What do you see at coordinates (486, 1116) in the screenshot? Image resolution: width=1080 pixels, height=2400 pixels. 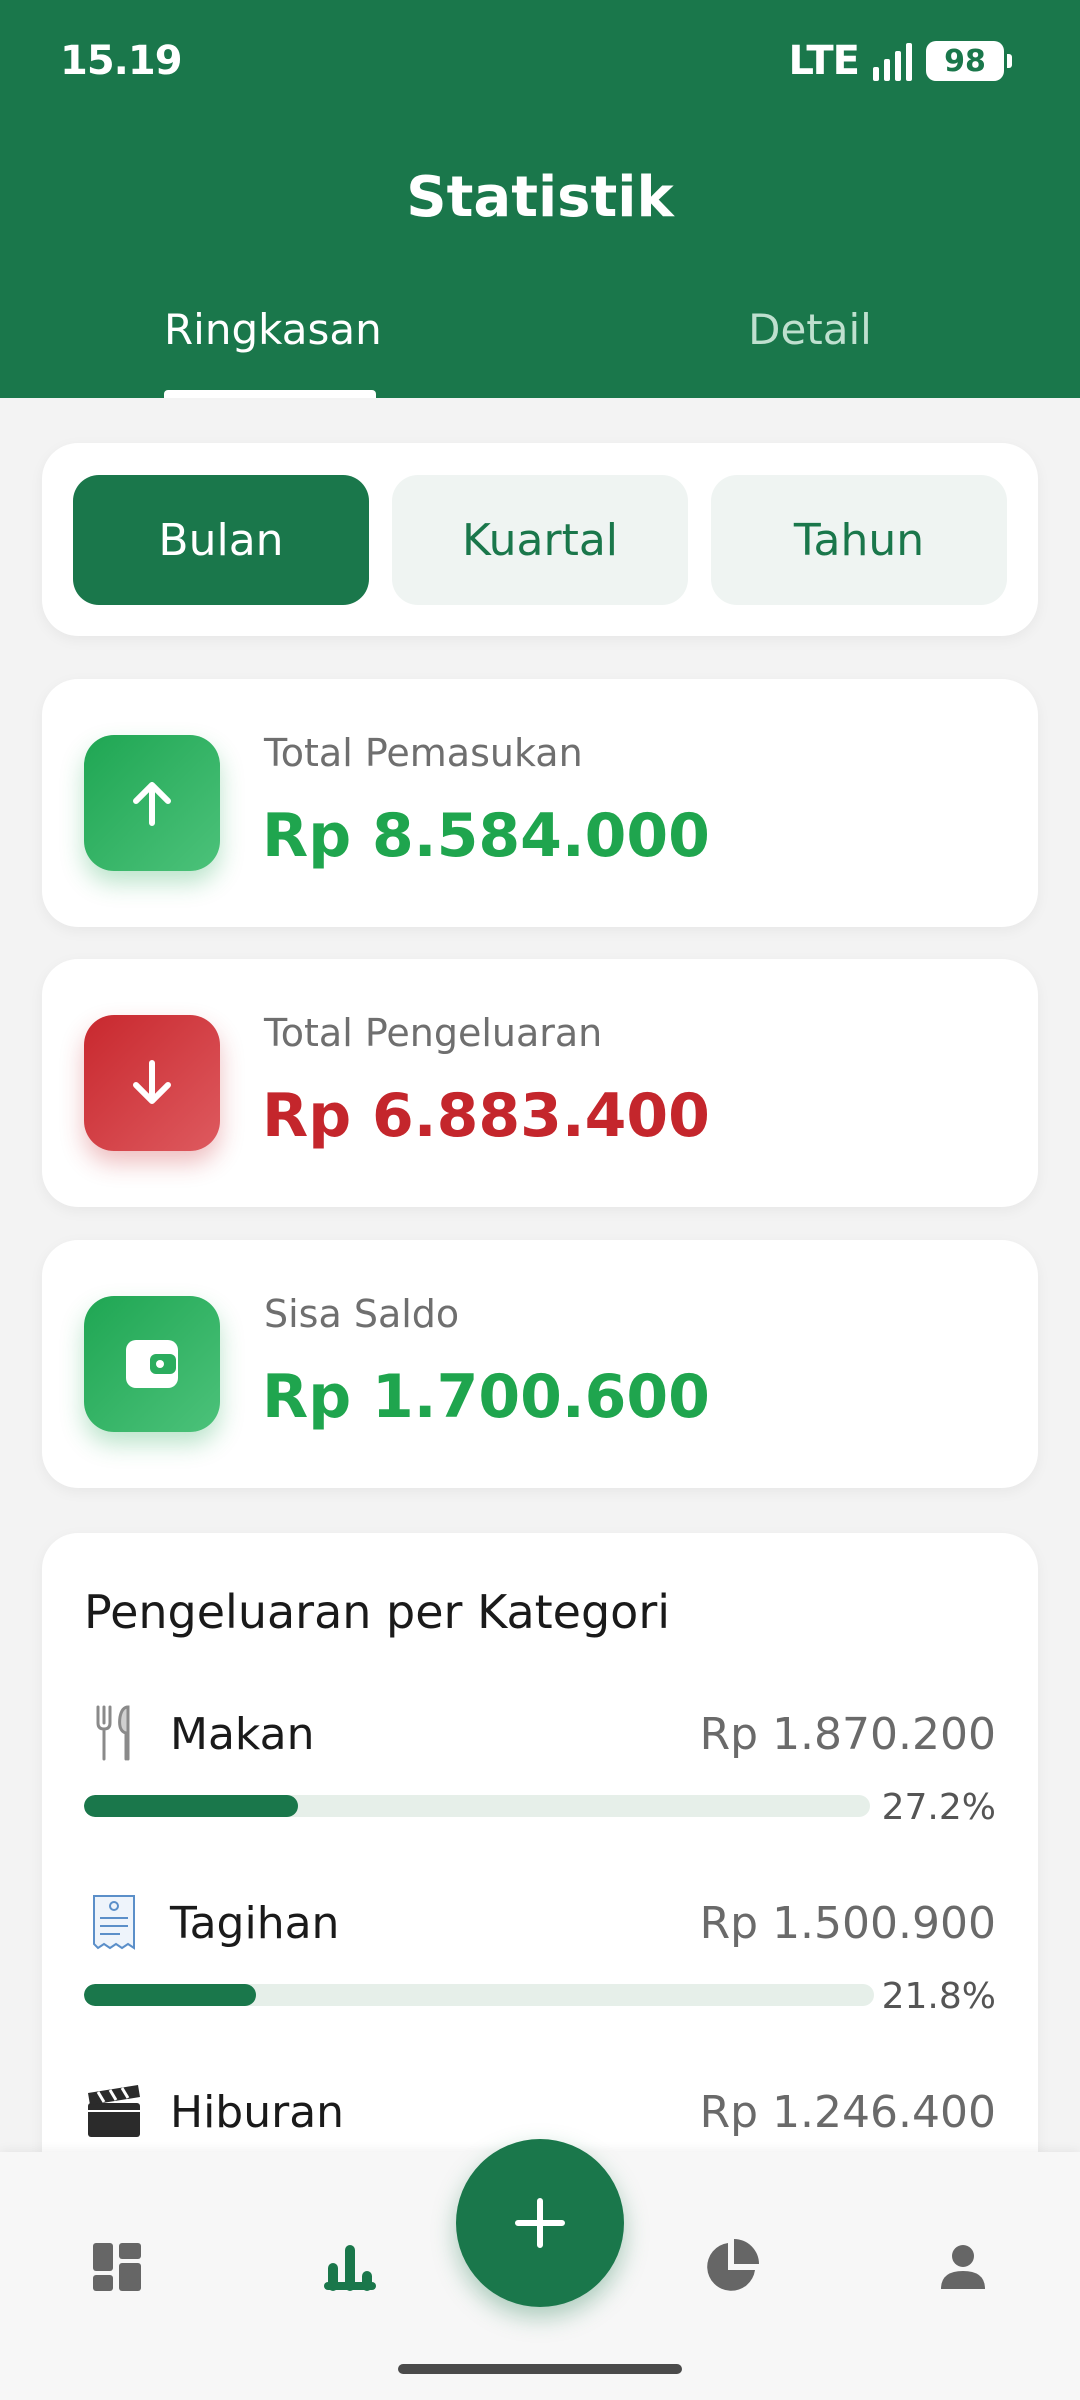 I see `expense-value: Rp 6.883.400` at bounding box center [486, 1116].